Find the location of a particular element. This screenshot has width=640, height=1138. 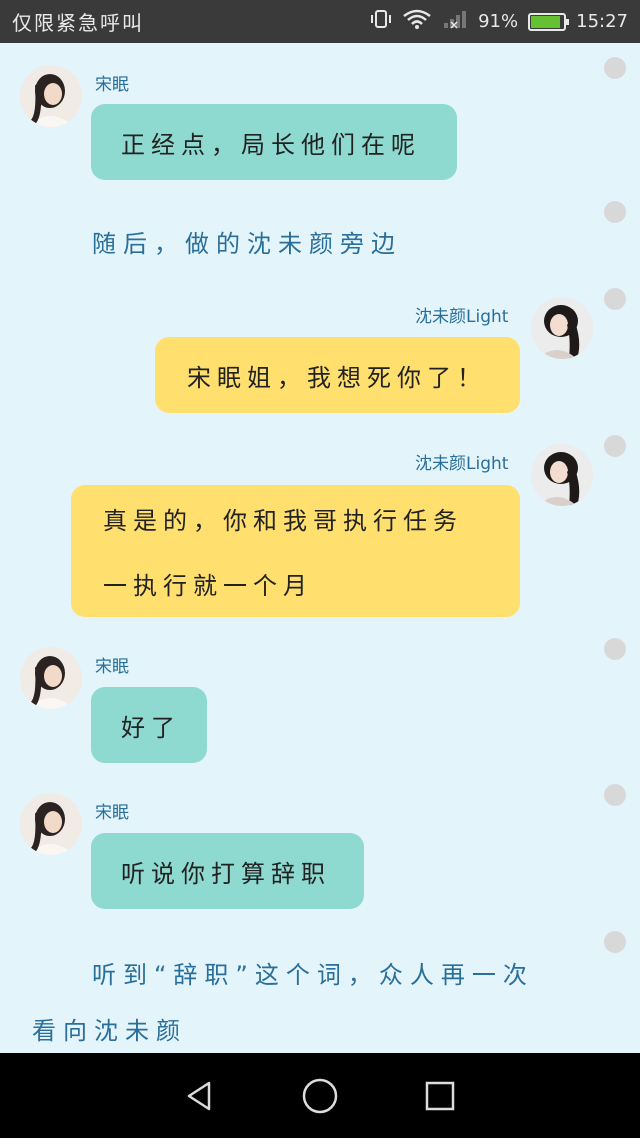

narration-text-line: 看向沈未颜 is located at coordinates (109, 1031).